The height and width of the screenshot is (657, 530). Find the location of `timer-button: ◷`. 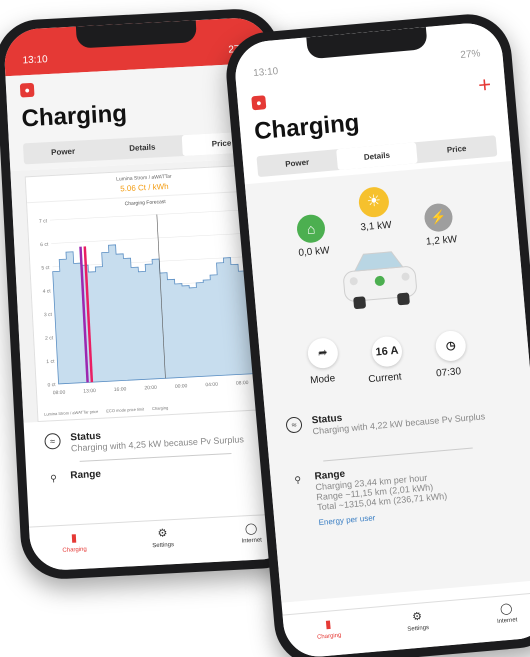

timer-button: ◷ is located at coordinates (450, 346).